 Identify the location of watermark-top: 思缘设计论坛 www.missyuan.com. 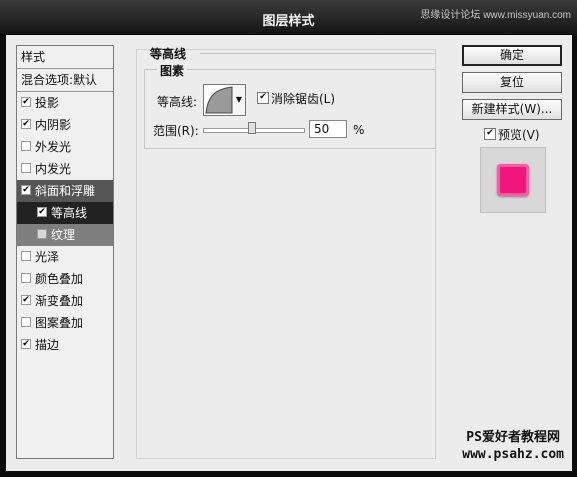
(495, 15).